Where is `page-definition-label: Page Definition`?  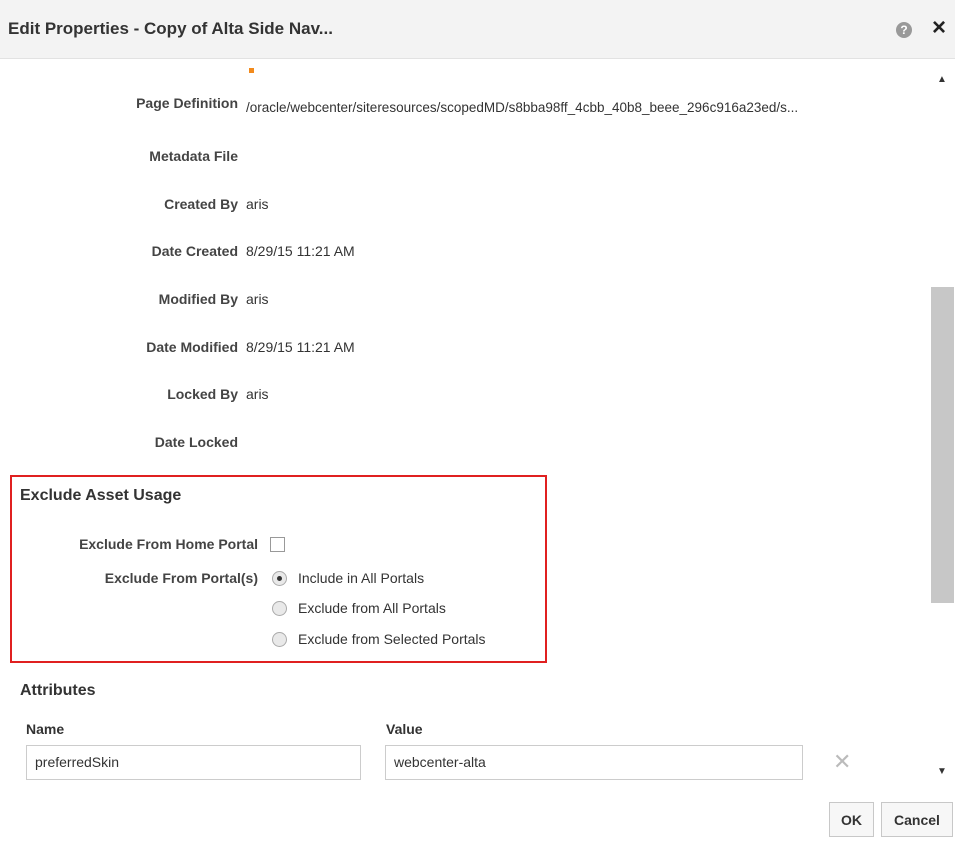
page-definition-label: Page Definition is located at coordinates (187, 103).